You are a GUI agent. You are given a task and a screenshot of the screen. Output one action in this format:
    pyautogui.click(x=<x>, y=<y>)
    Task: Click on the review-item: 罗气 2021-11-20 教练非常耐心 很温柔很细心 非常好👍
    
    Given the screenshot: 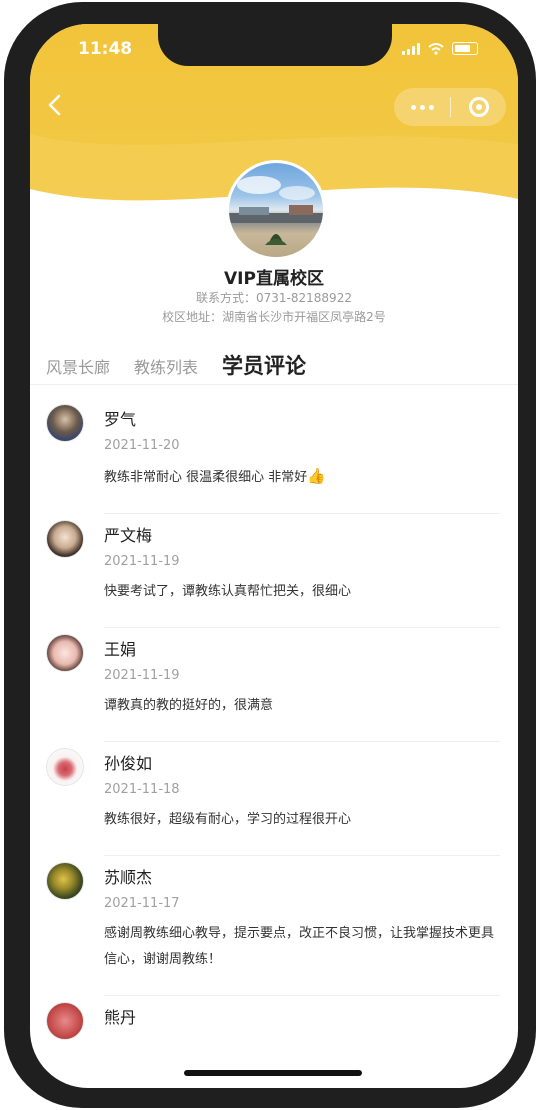 What is the action you would take?
    pyautogui.click(x=273, y=456)
    